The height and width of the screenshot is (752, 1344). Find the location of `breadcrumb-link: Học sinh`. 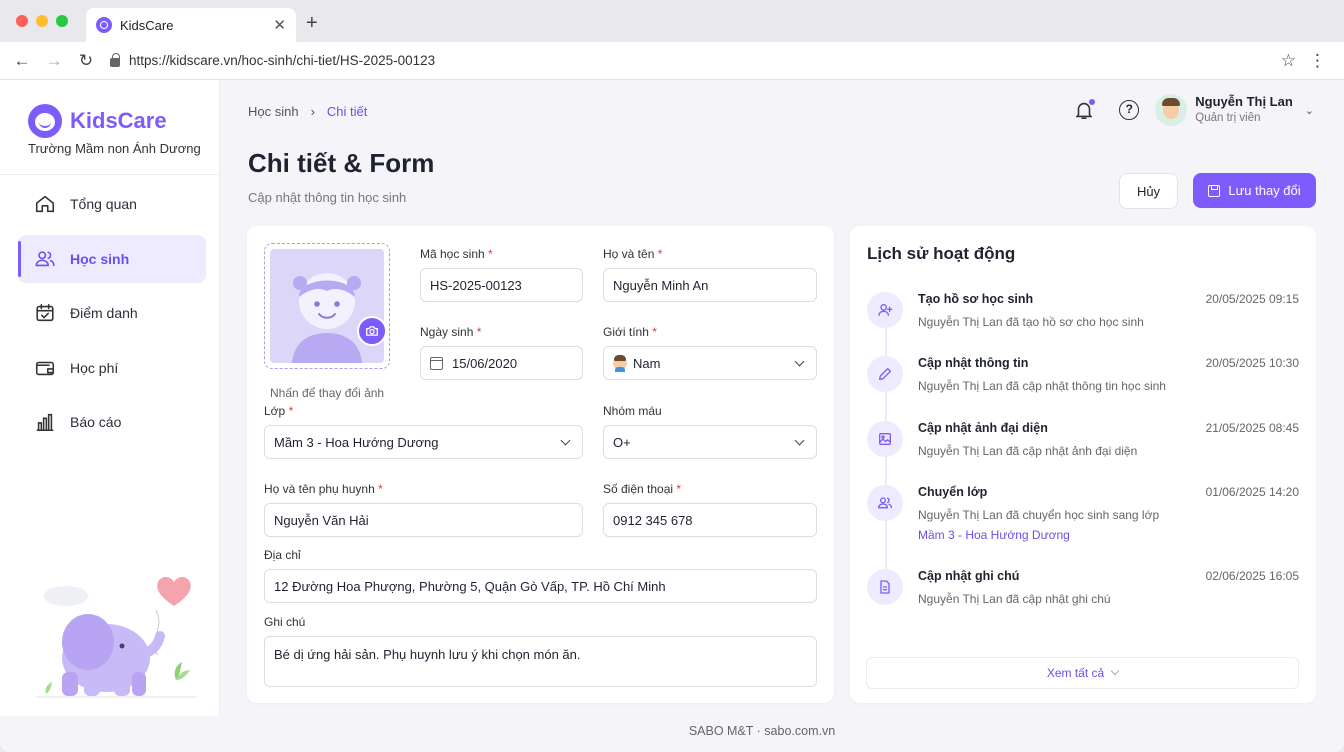

breadcrumb-link: Học sinh is located at coordinates (273, 111).